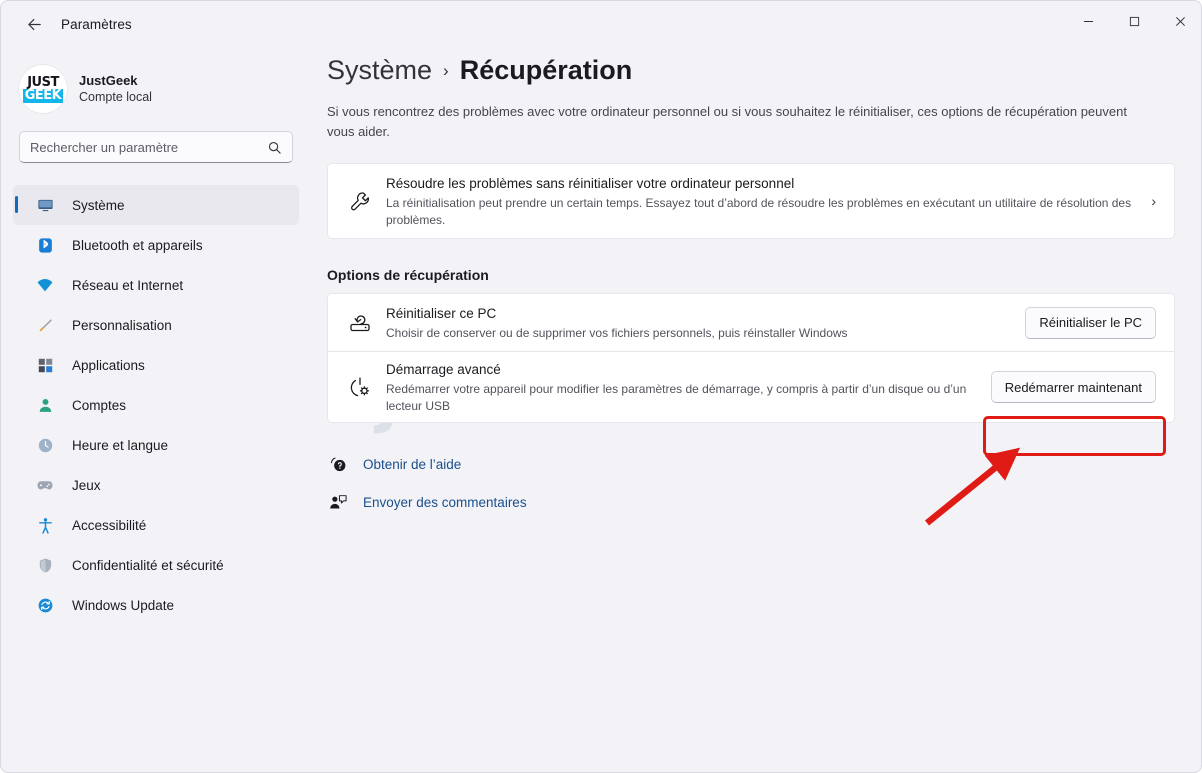  What do you see at coordinates (128, 285) in the screenshot?
I see `sidebar-item-label: Réseau et Internet` at bounding box center [128, 285].